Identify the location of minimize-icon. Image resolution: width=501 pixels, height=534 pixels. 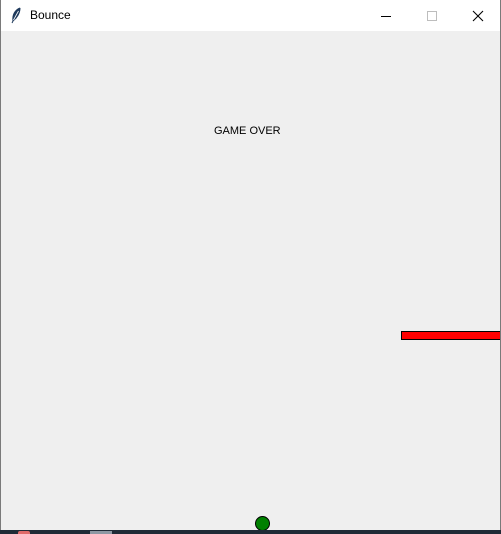
(386, 16).